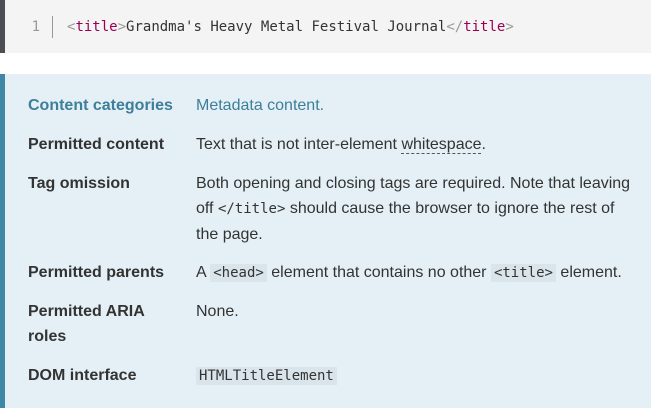 The image size is (651, 408). What do you see at coordinates (523, 273) in the screenshot?
I see `title-element-code: <title>` at bounding box center [523, 273].